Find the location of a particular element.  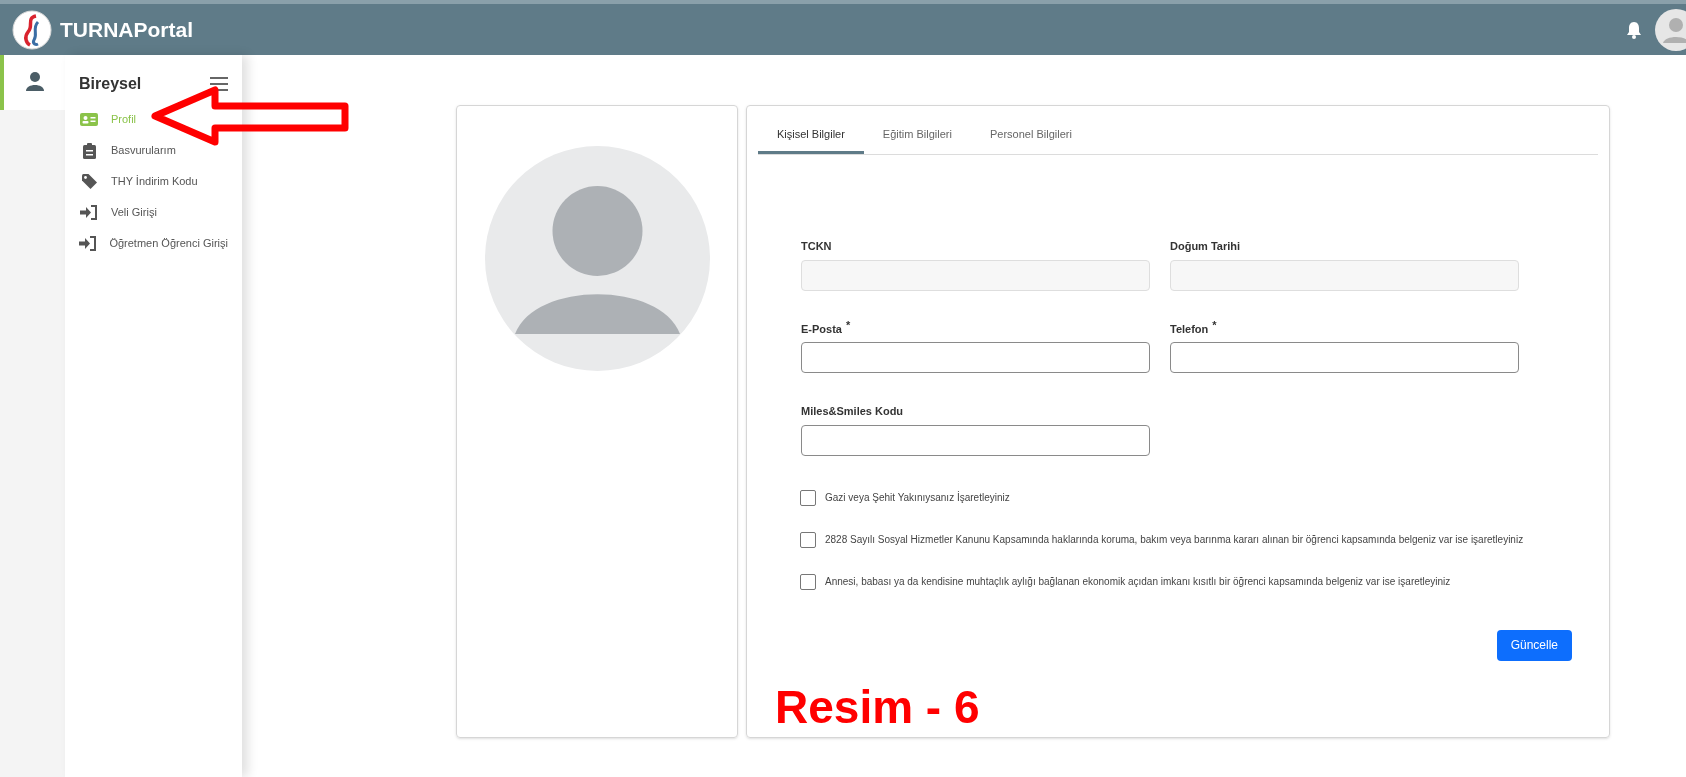

sidebar-item: Veli Girişi is located at coordinates (153, 212).